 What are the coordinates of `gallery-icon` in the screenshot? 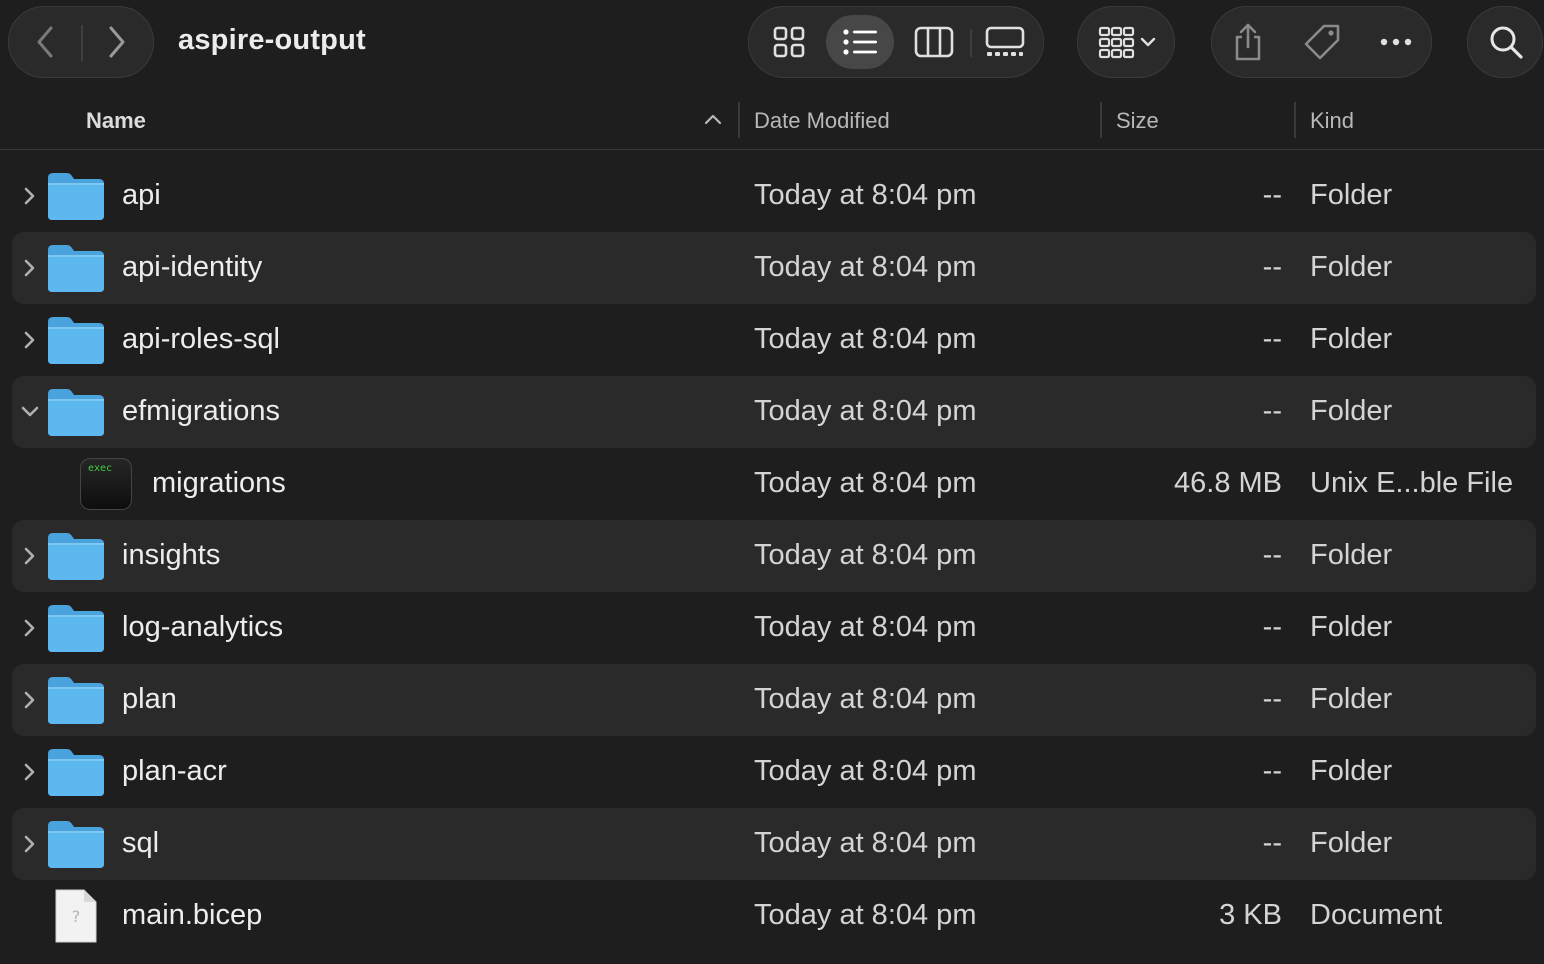 It's located at (1005, 41).